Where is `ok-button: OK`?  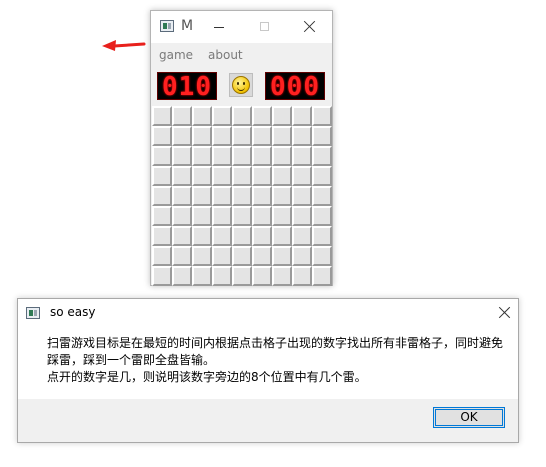 ok-button: OK is located at coordinates (469, 417).